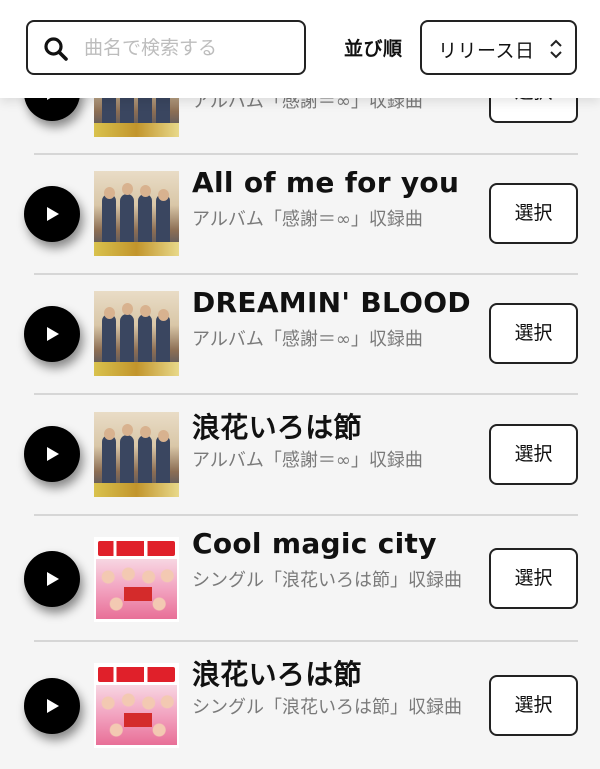 The width and height of the screenshot is (600, 769). What do you see at coordinates (56, 49) in the screenshot?
I see `search-icon` at bounding box center [56, 49].